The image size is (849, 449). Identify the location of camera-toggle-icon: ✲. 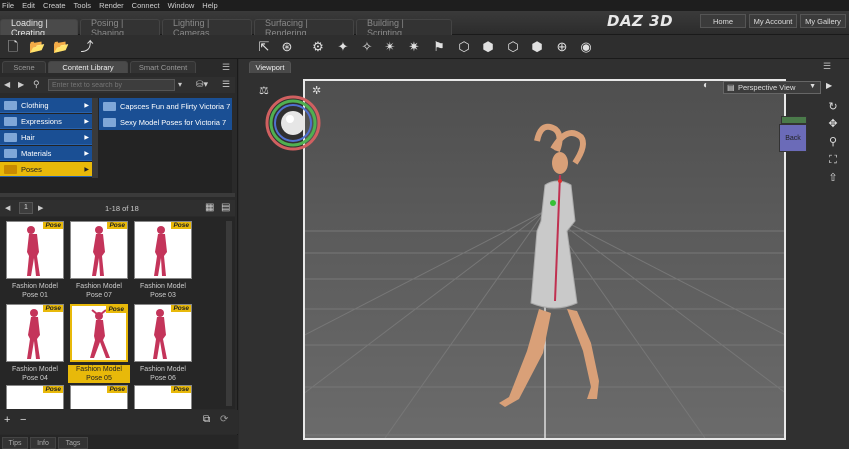
(316, 90).